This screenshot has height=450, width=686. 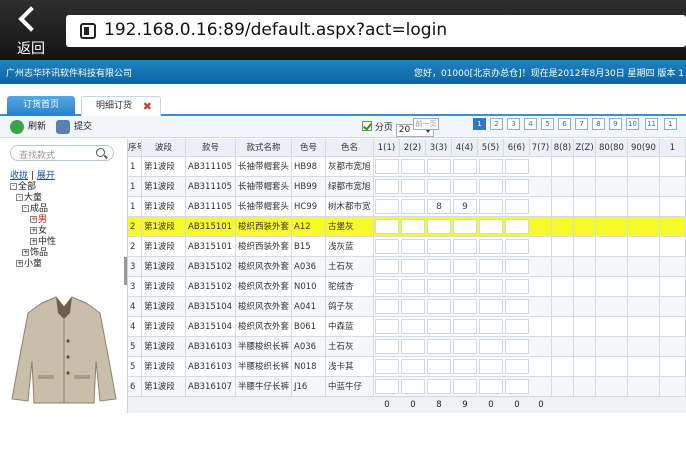 What do you see at coordinates (530, 124) in the screenshot?
I see `page-button: 4` at bounding box center [530, 124].